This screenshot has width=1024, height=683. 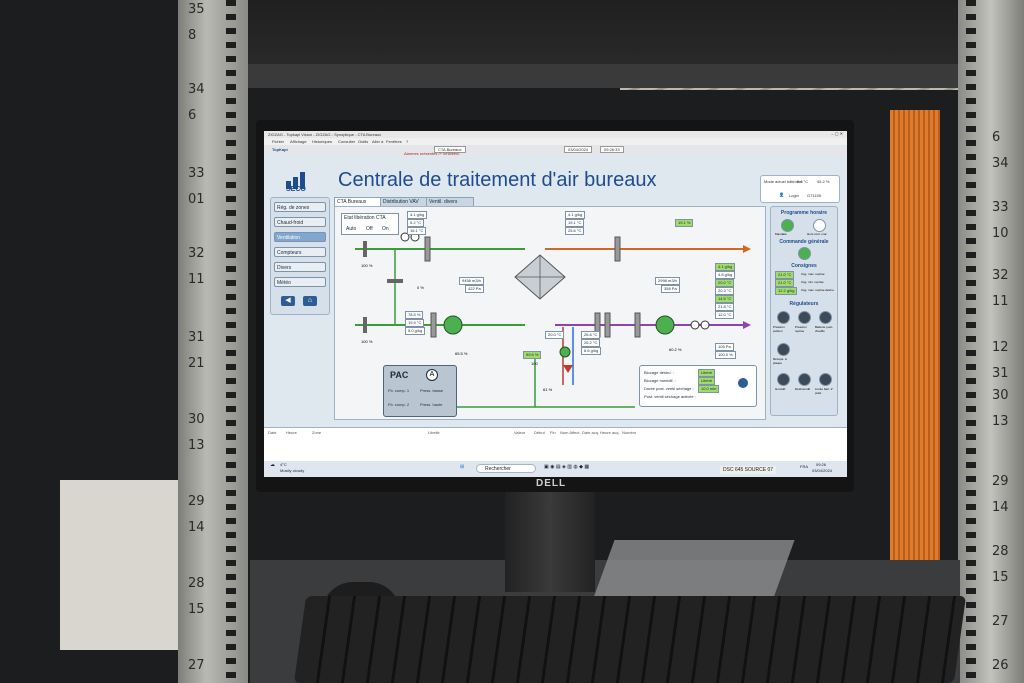 I want to click on drying-icon, so click(x=743, y=383).